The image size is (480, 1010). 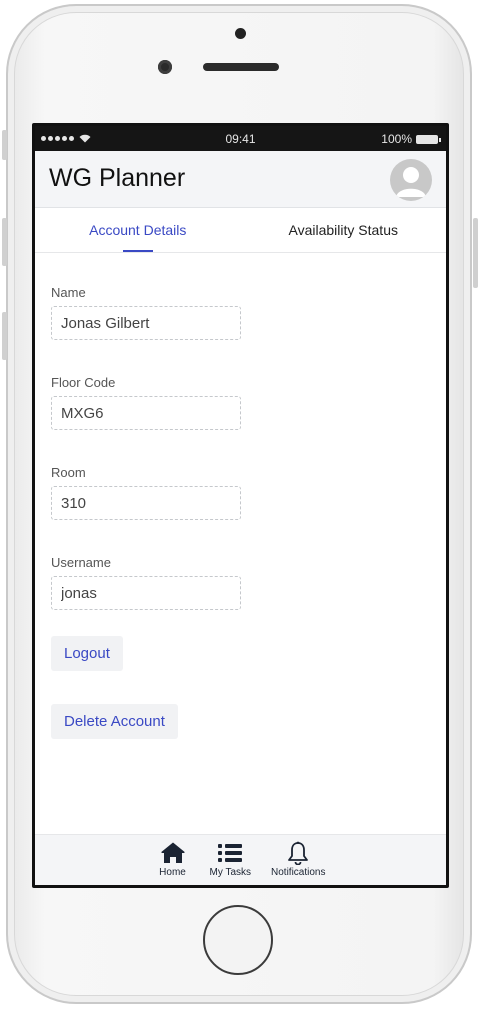 What do you see at coordinates (172, 872) in the screenshot?
I see `nav-label-home: Home` at bounding box center [172, 872].